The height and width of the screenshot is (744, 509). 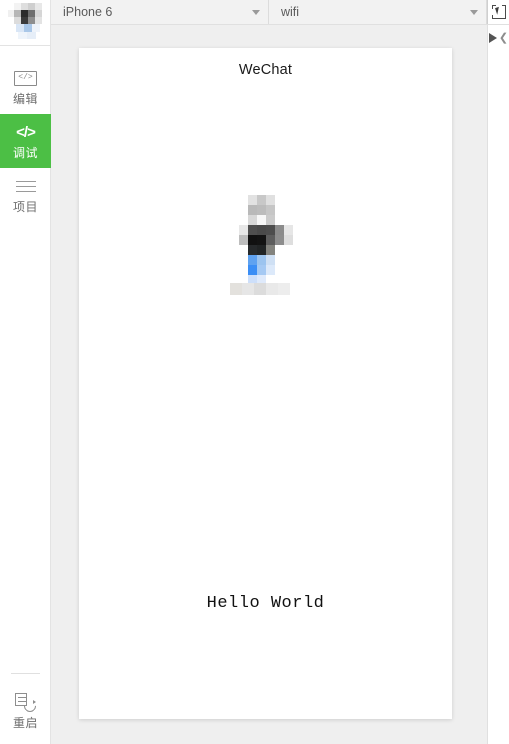 I want to click on chevron-left-icon: ❮, so click(x=503, y=38).